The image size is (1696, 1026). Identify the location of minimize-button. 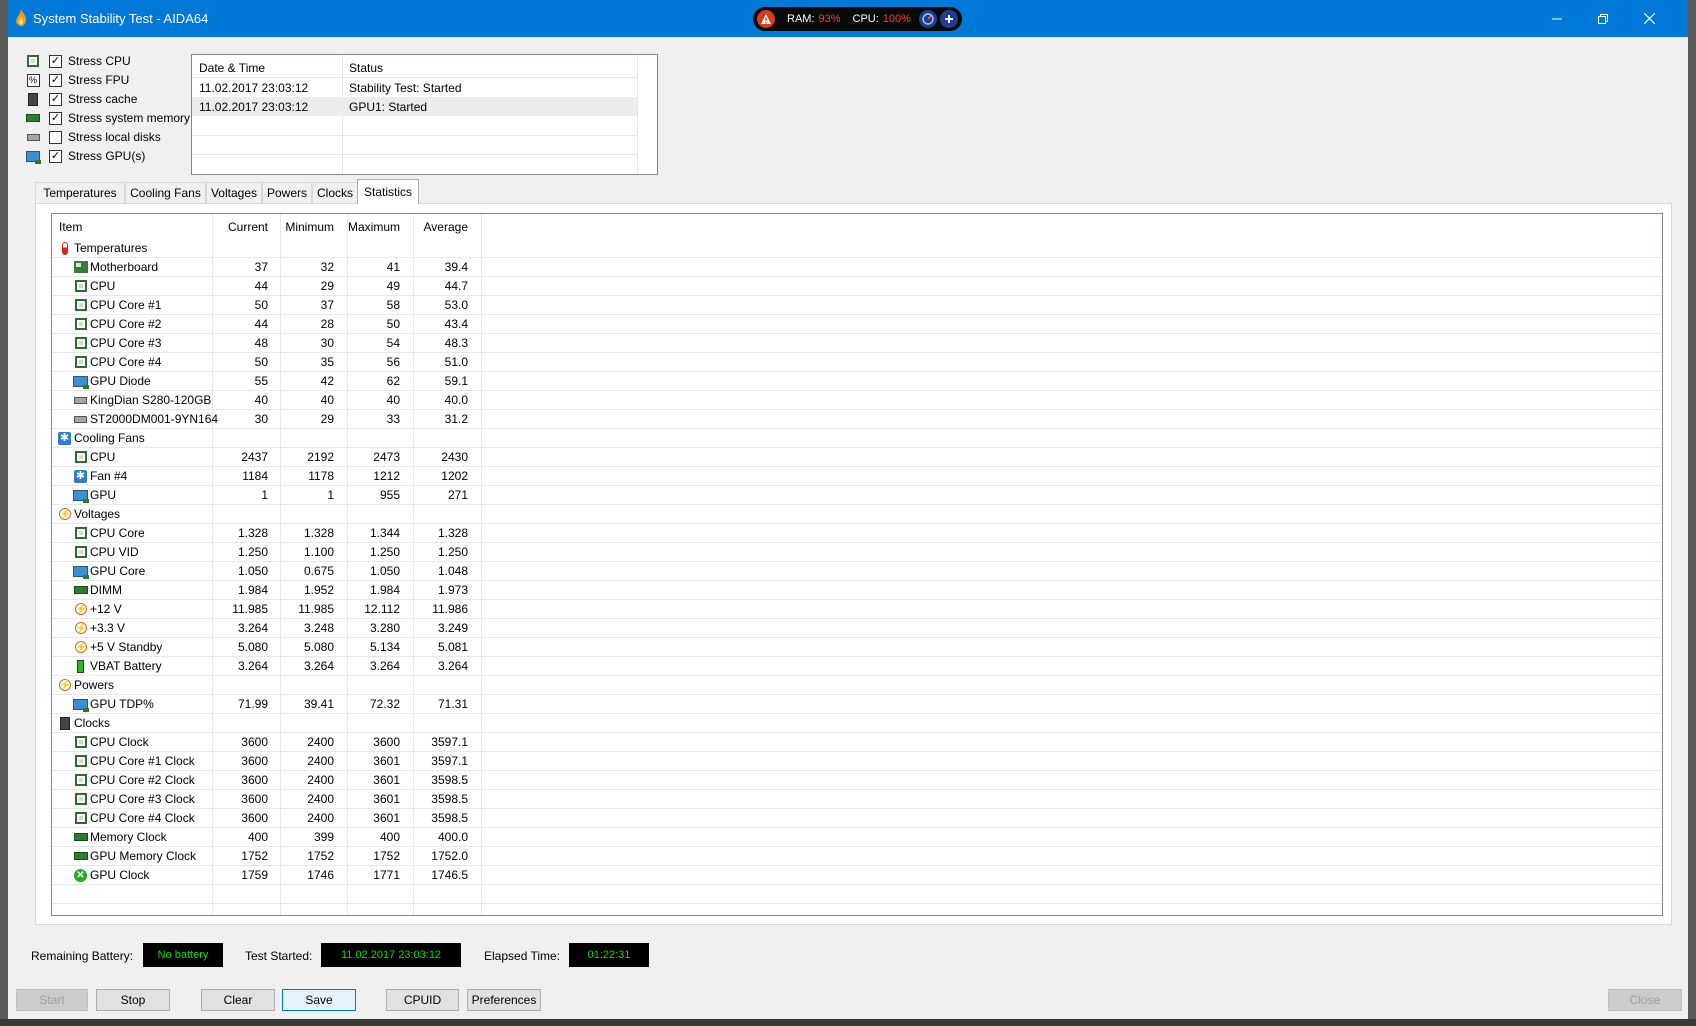
(1557, 18).